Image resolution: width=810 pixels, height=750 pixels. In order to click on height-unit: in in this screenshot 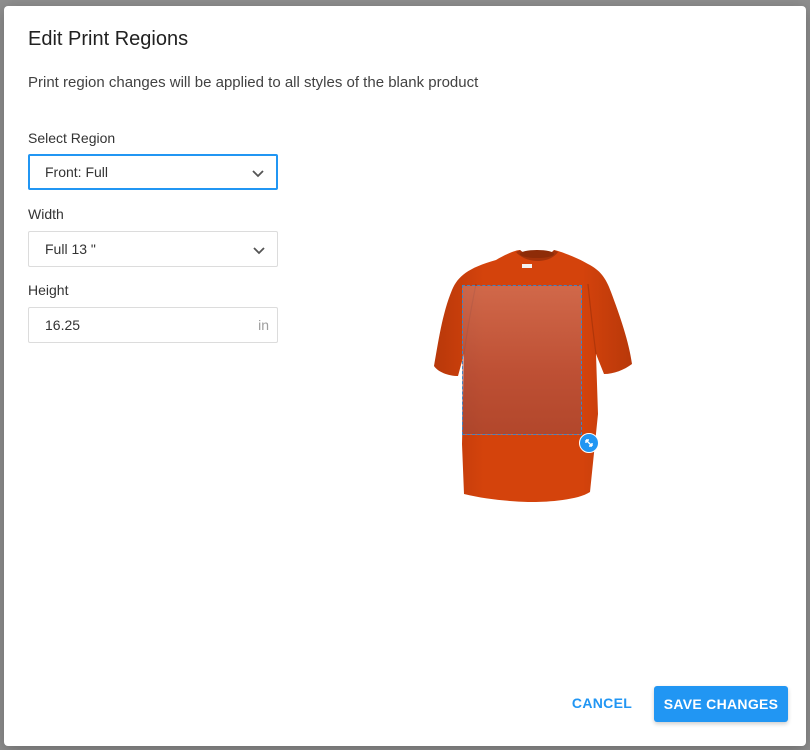, I will do `click(263, 325)`.